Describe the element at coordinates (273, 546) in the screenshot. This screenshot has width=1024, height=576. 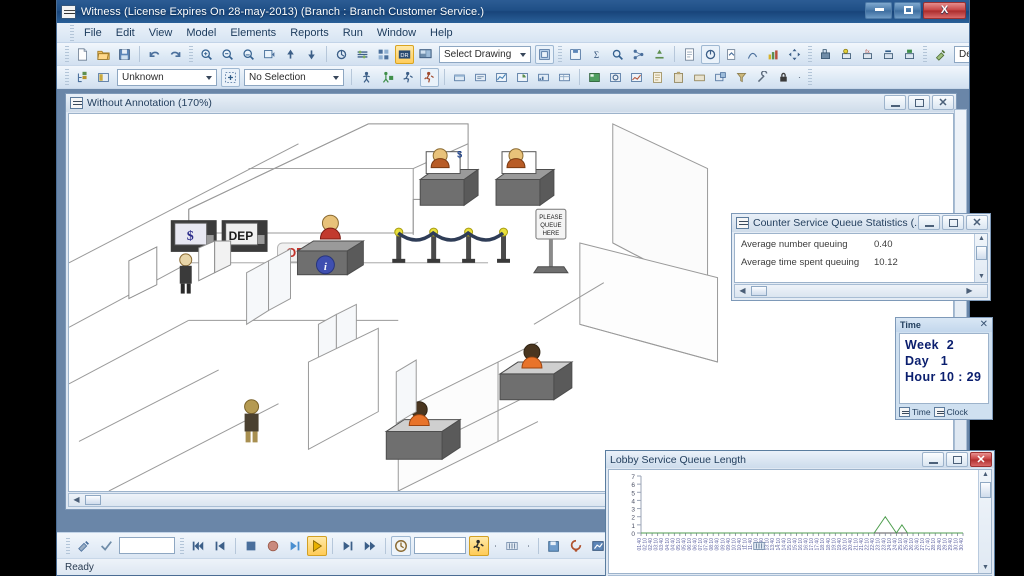
I see `reset-icon` at that location.